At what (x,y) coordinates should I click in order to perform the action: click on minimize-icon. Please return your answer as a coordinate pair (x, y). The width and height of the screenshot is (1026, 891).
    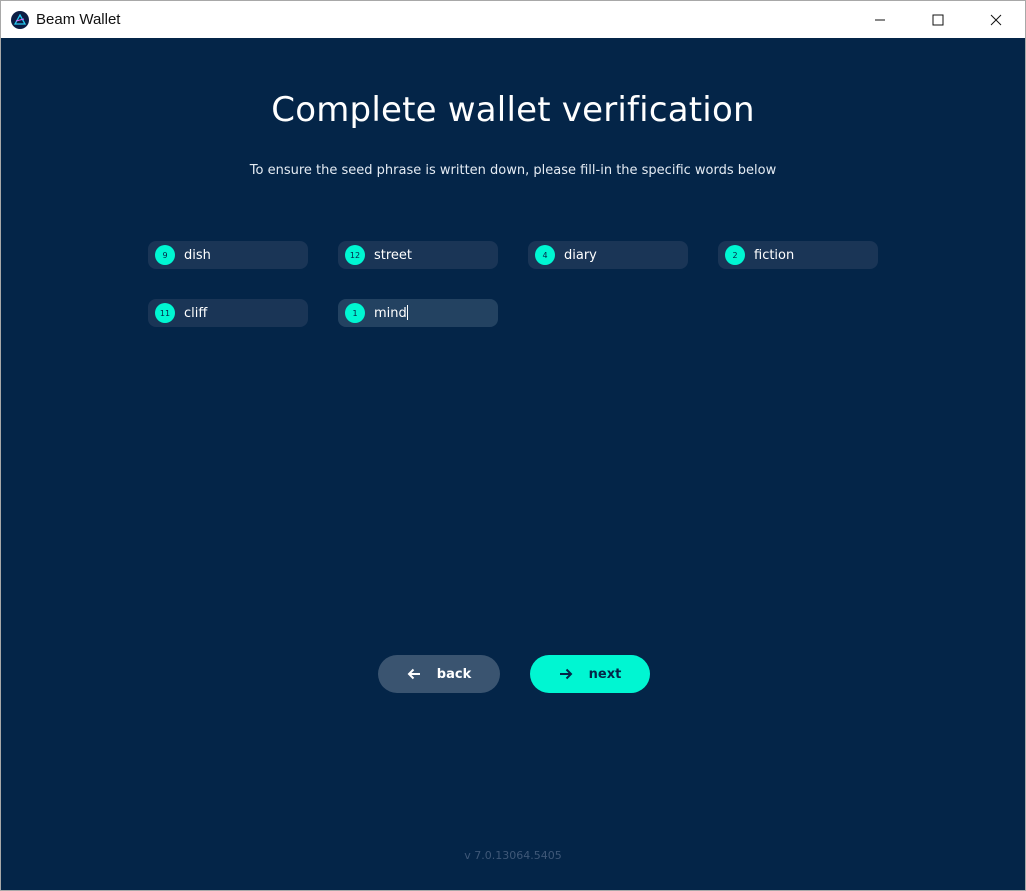
    Looking at the image, I should click on (880, 19).